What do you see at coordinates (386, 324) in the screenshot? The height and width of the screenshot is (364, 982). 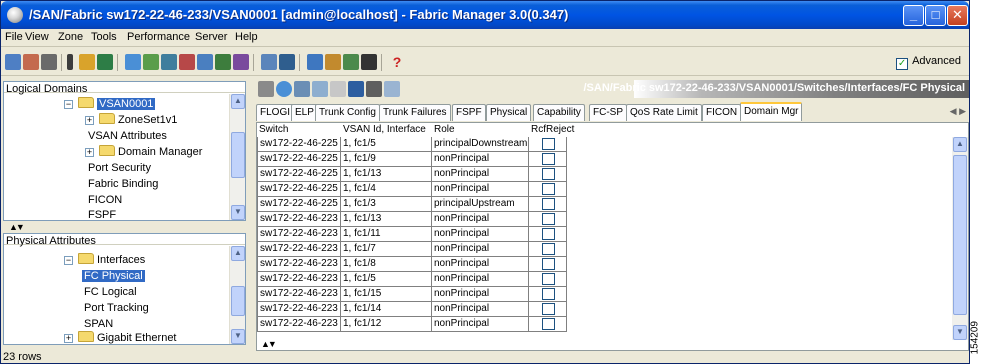 I see `cell-vsan-interface: 1, fc1/12` at bounding box center [386, 324].